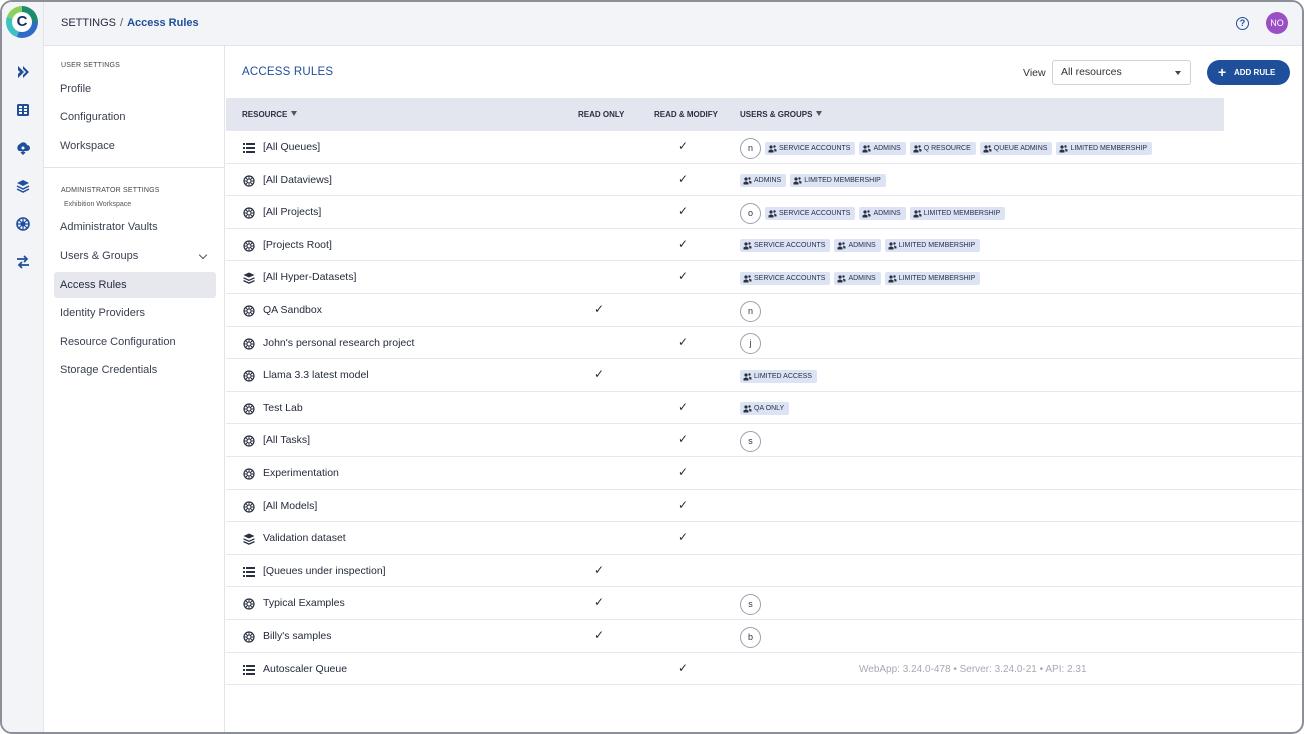 The image size is (1304, 734). What do you see at coordinates (1121, 72) in the screenshot?
I see `view-select: All resources` at bounding box center [1121, 72].